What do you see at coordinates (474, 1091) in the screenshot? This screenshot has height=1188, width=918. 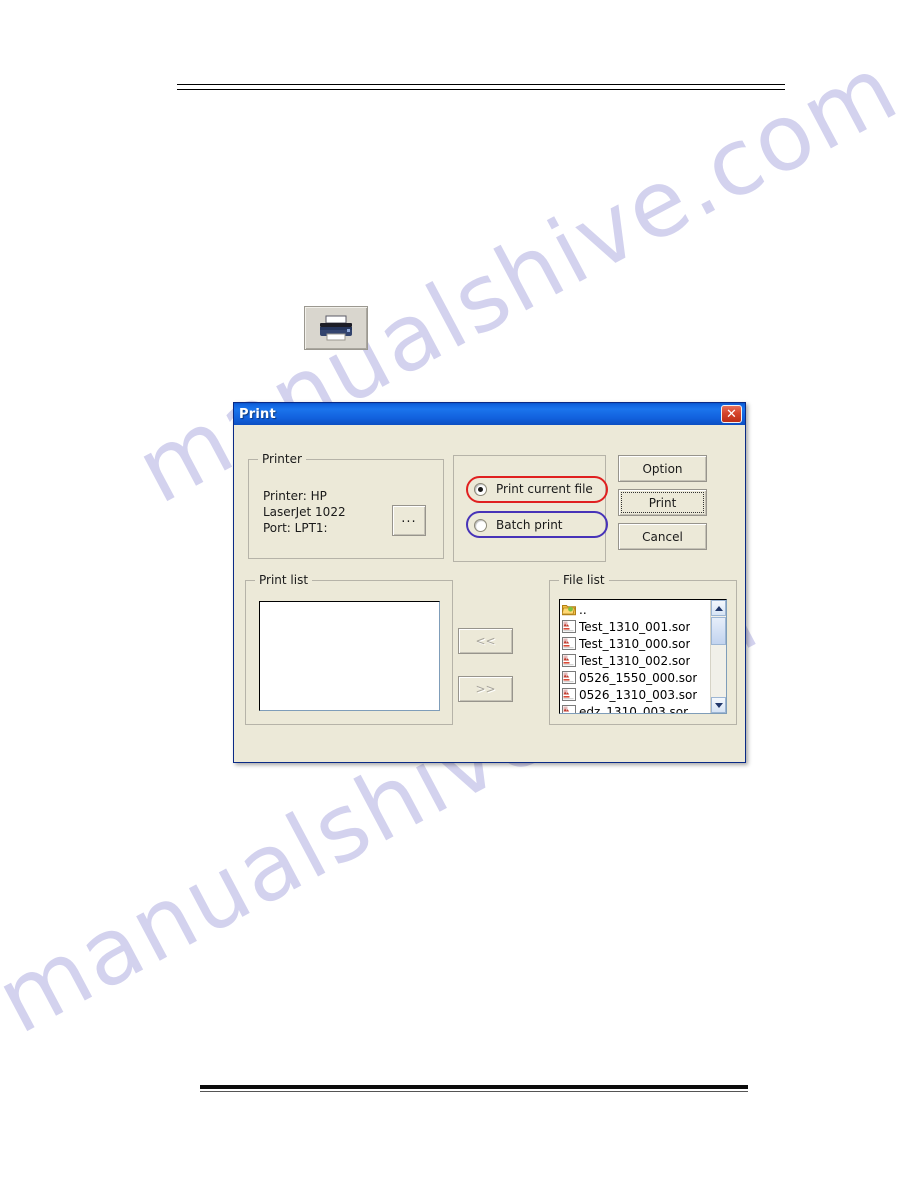 I see `page-footer-rule-thin` at bounding box center [474, 1091].